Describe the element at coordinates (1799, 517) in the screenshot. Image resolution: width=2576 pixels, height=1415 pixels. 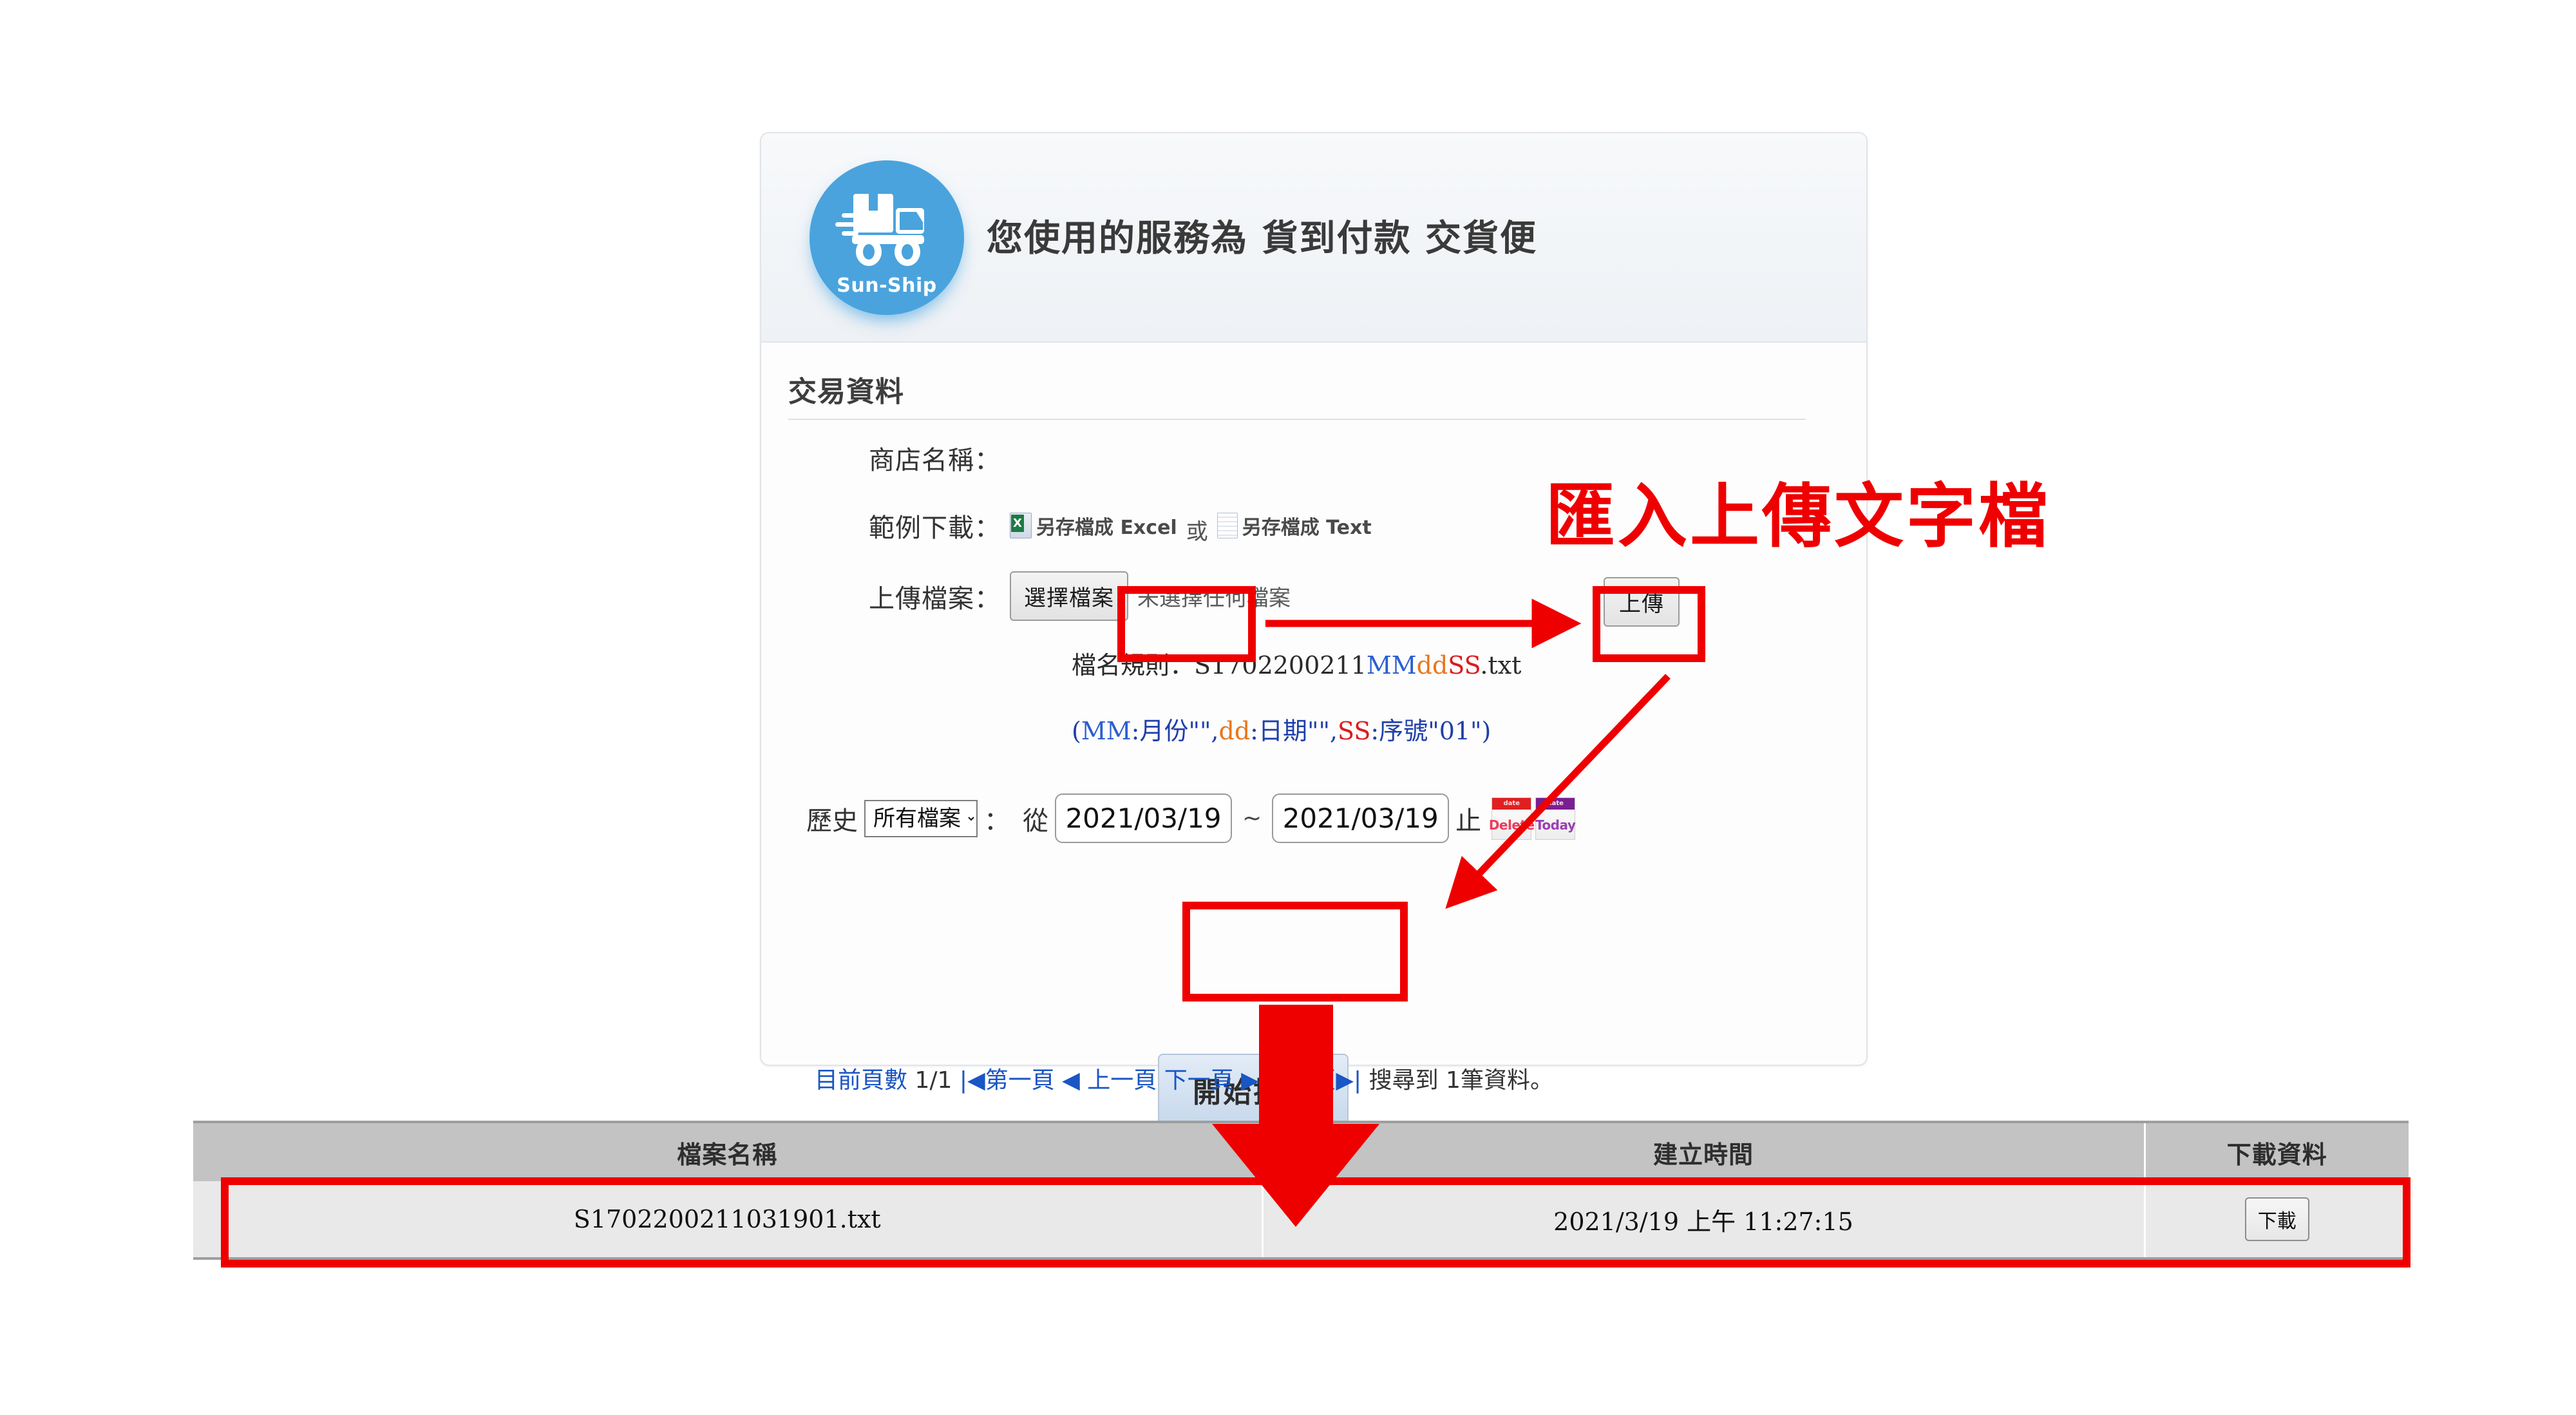
I see `annotation-import-upload-text: 匯入上傳文字檔` at that location.